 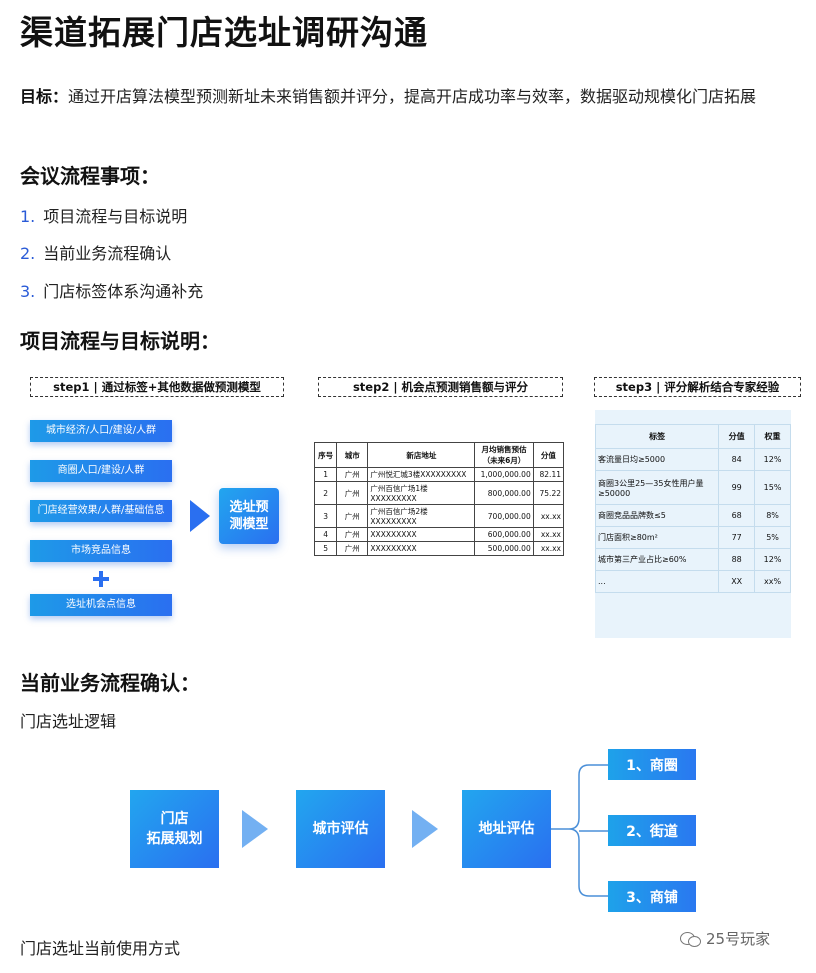 I want to click on table-cell: 68, so click(x=737, y=515).